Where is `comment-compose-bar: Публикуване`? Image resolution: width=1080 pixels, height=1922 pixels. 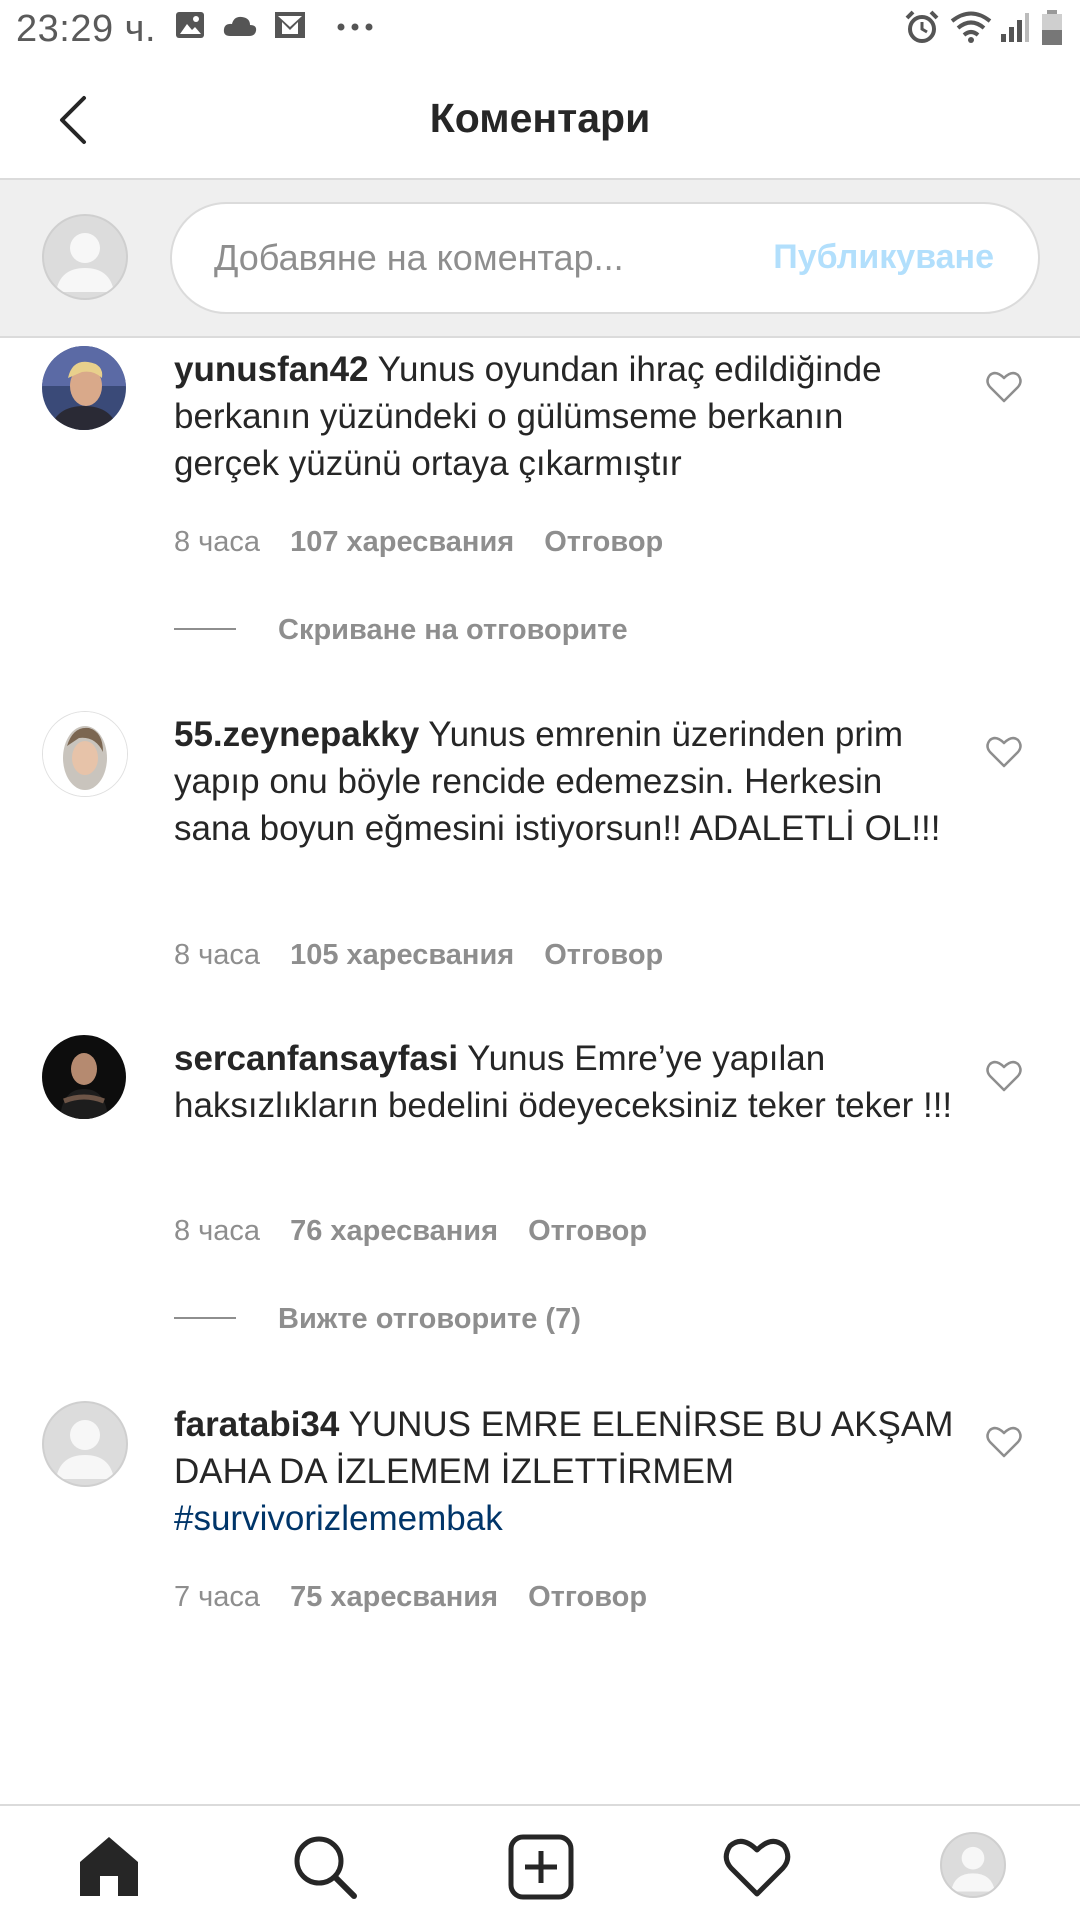 comment-compose-bar: Публикуване is located at coordinates (540, 259).